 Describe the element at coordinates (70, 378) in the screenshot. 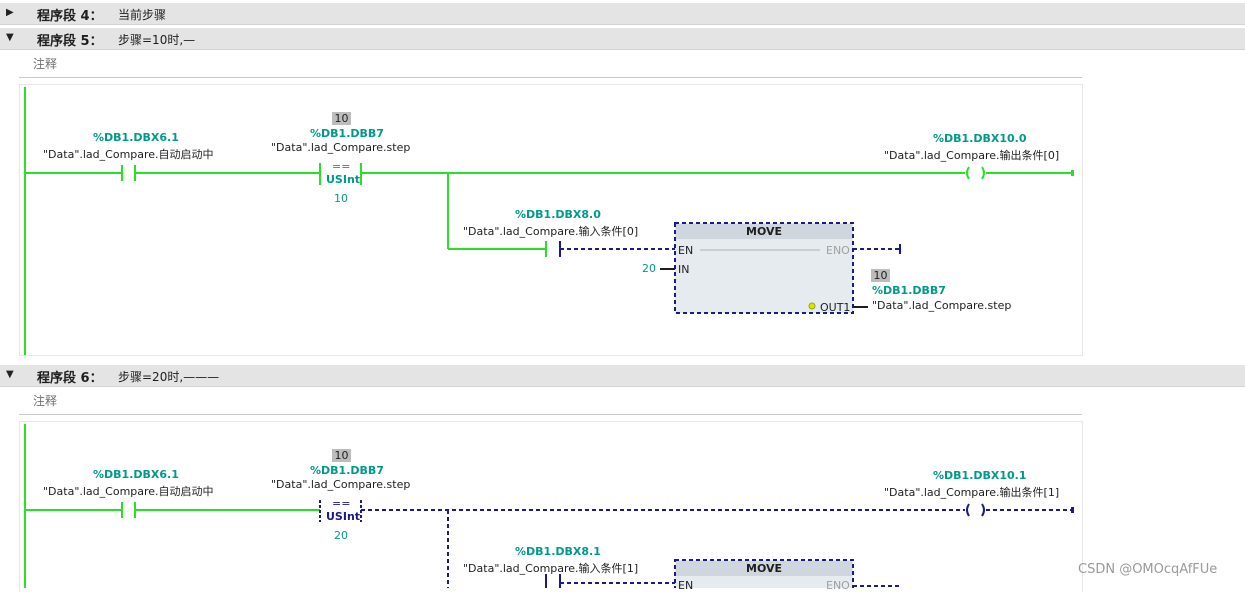

I see `segment-title: 程序段 6：` at that location.